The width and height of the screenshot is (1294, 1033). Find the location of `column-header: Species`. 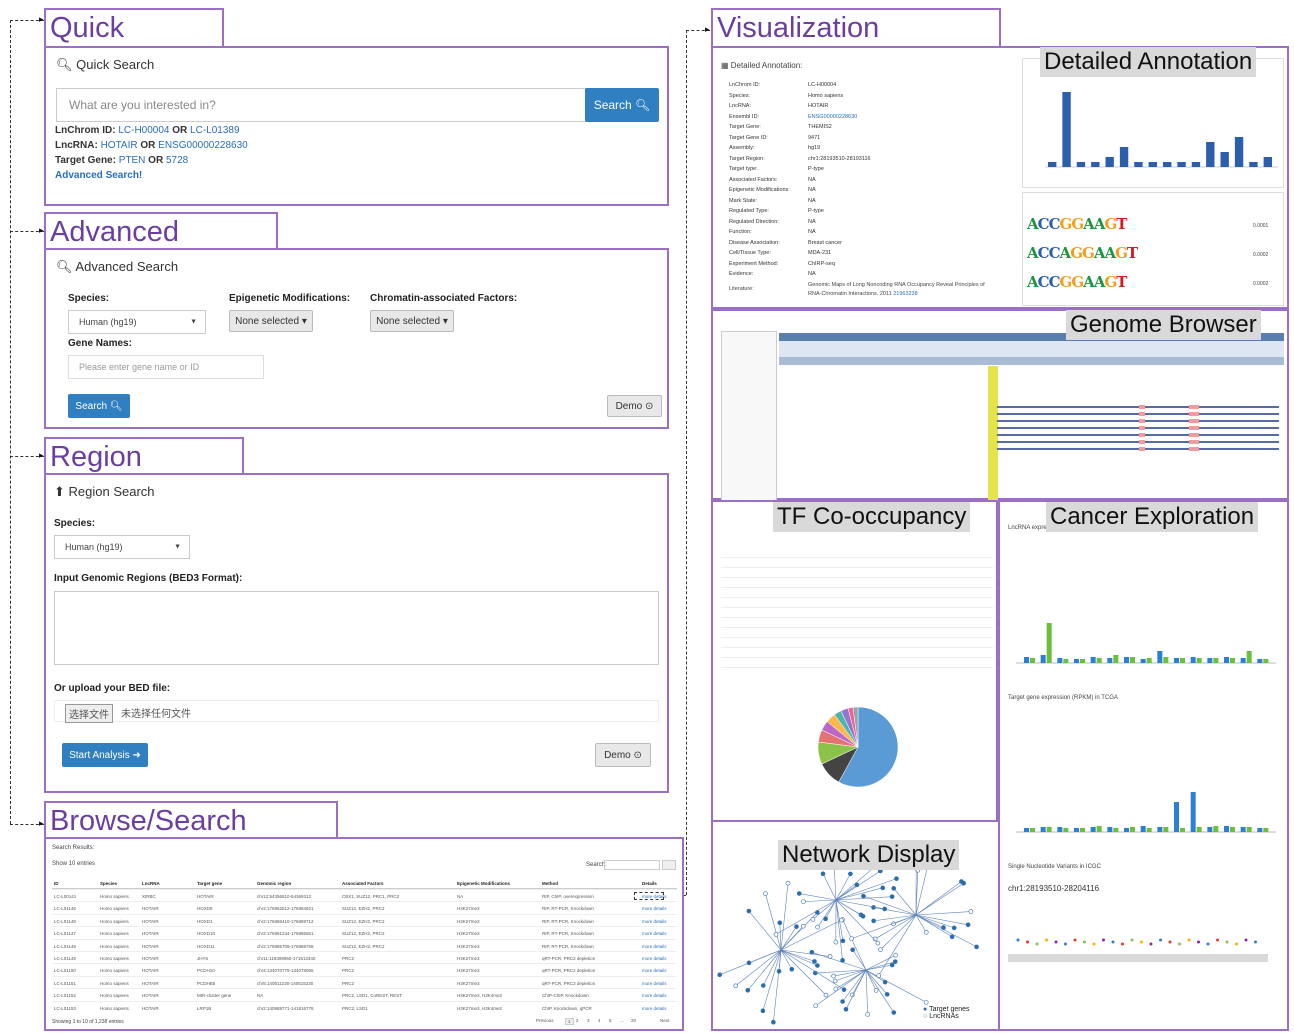

column-header: Species is located at coordinates (108, 883).